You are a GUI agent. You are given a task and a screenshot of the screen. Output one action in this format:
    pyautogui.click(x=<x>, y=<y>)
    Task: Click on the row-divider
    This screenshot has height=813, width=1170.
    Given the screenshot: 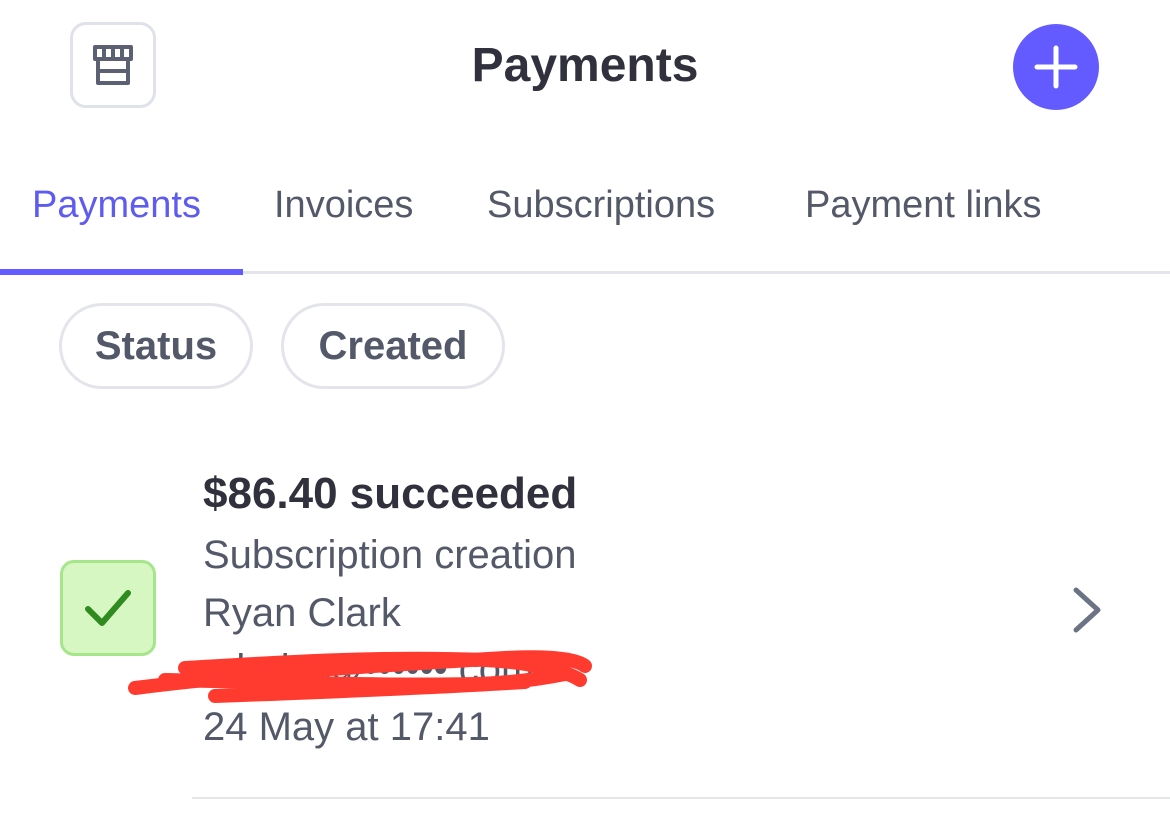 What is the action you would take?
    pyautogui.click(x=681, y=798)
    